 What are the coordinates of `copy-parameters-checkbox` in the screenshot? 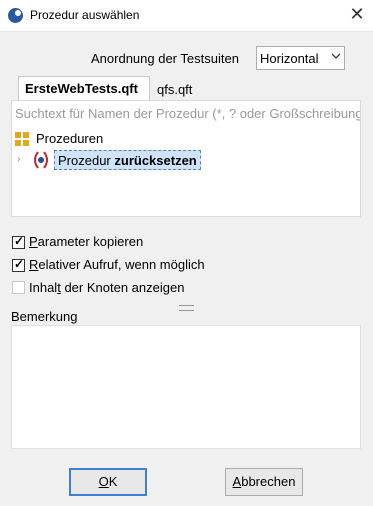 It's located at (18, 241).